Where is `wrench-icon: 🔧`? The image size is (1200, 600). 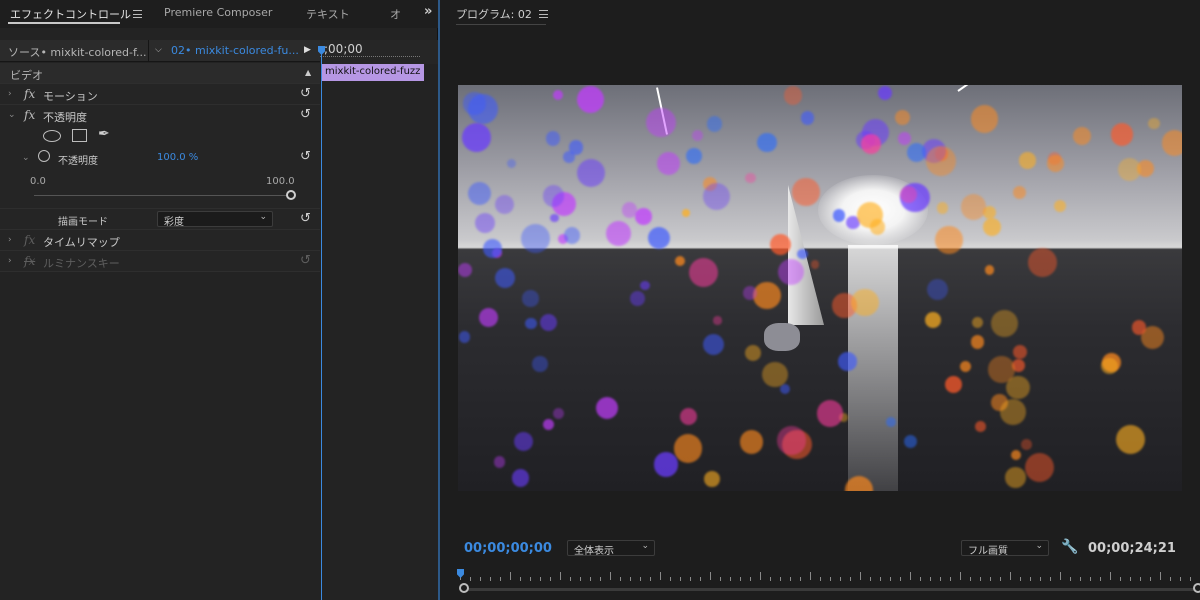 wrench-icon: 🔧 is located at coordinates (1069, 547).